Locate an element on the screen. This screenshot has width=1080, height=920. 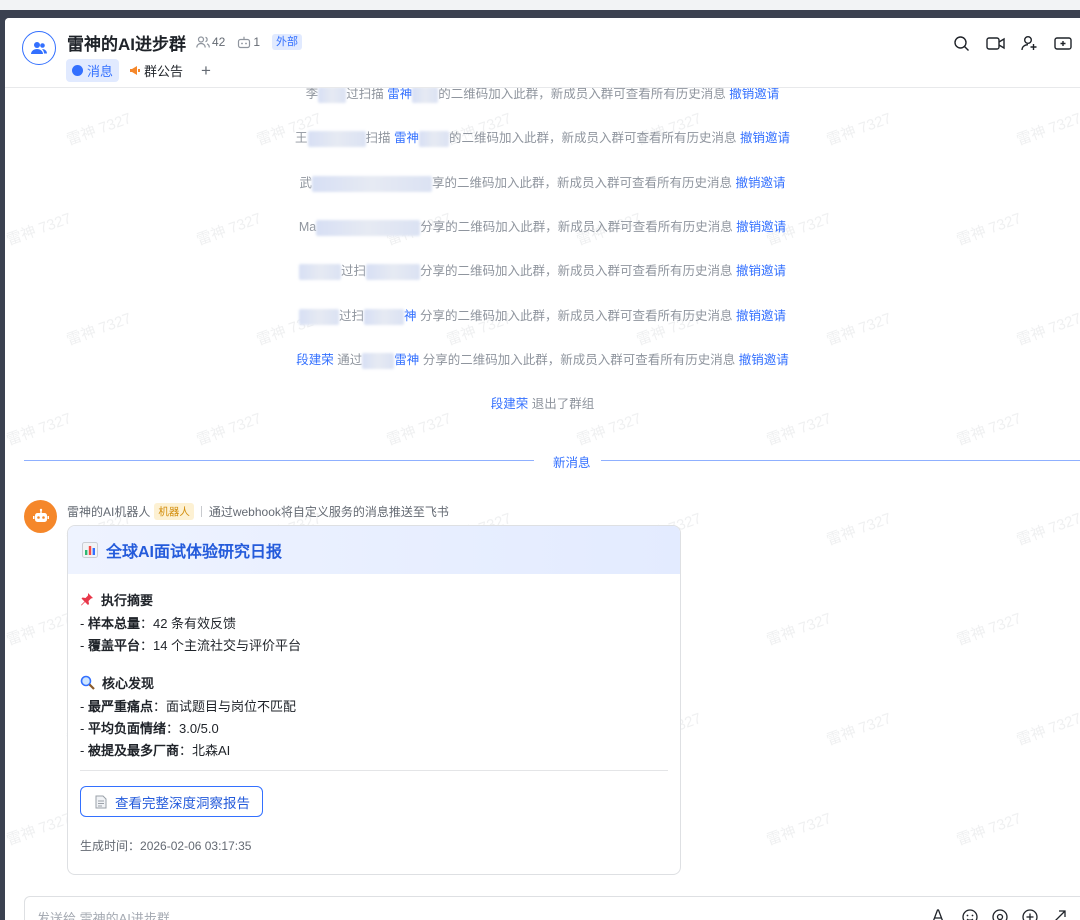
sender-via: 通过webhook将自定义服务的消息推送至飞书 is located at coordinates (328, 512).